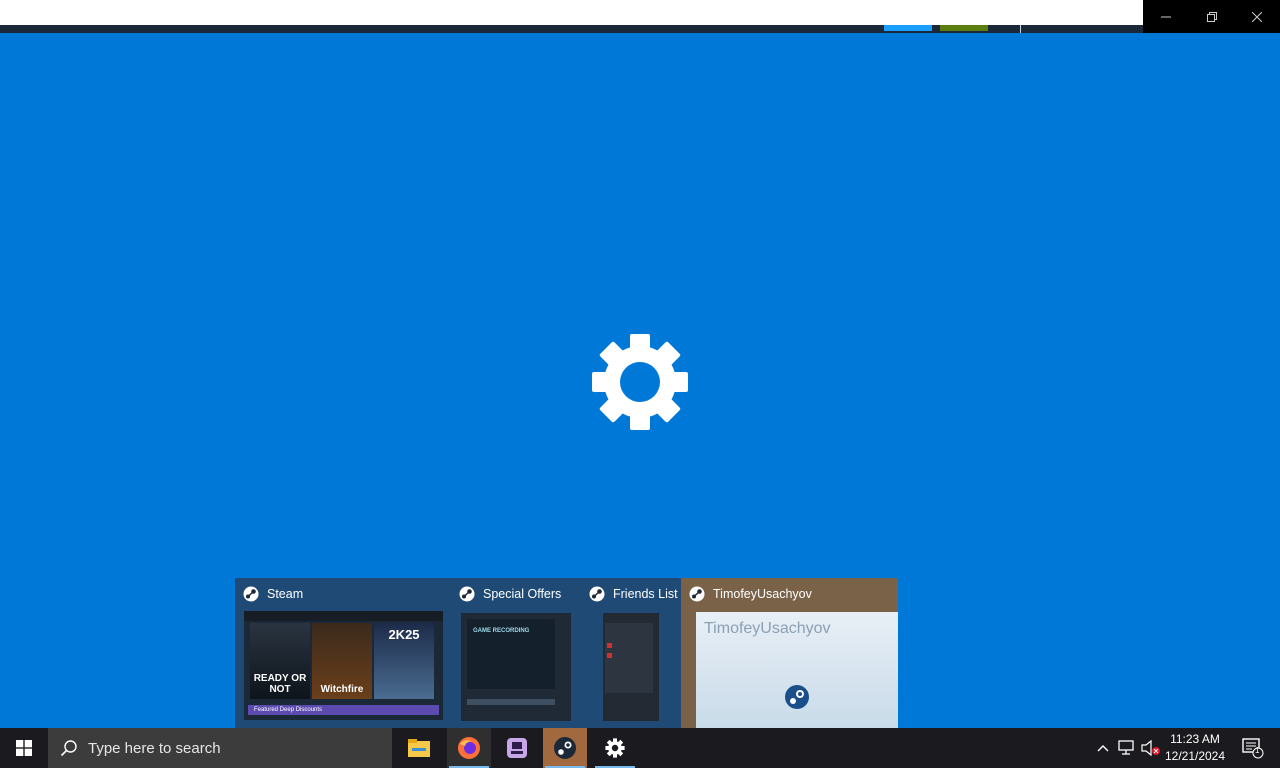  Describe the element at coordinates (908, 28) in the screenshot. I see `toolbar-blue-button` at that location.